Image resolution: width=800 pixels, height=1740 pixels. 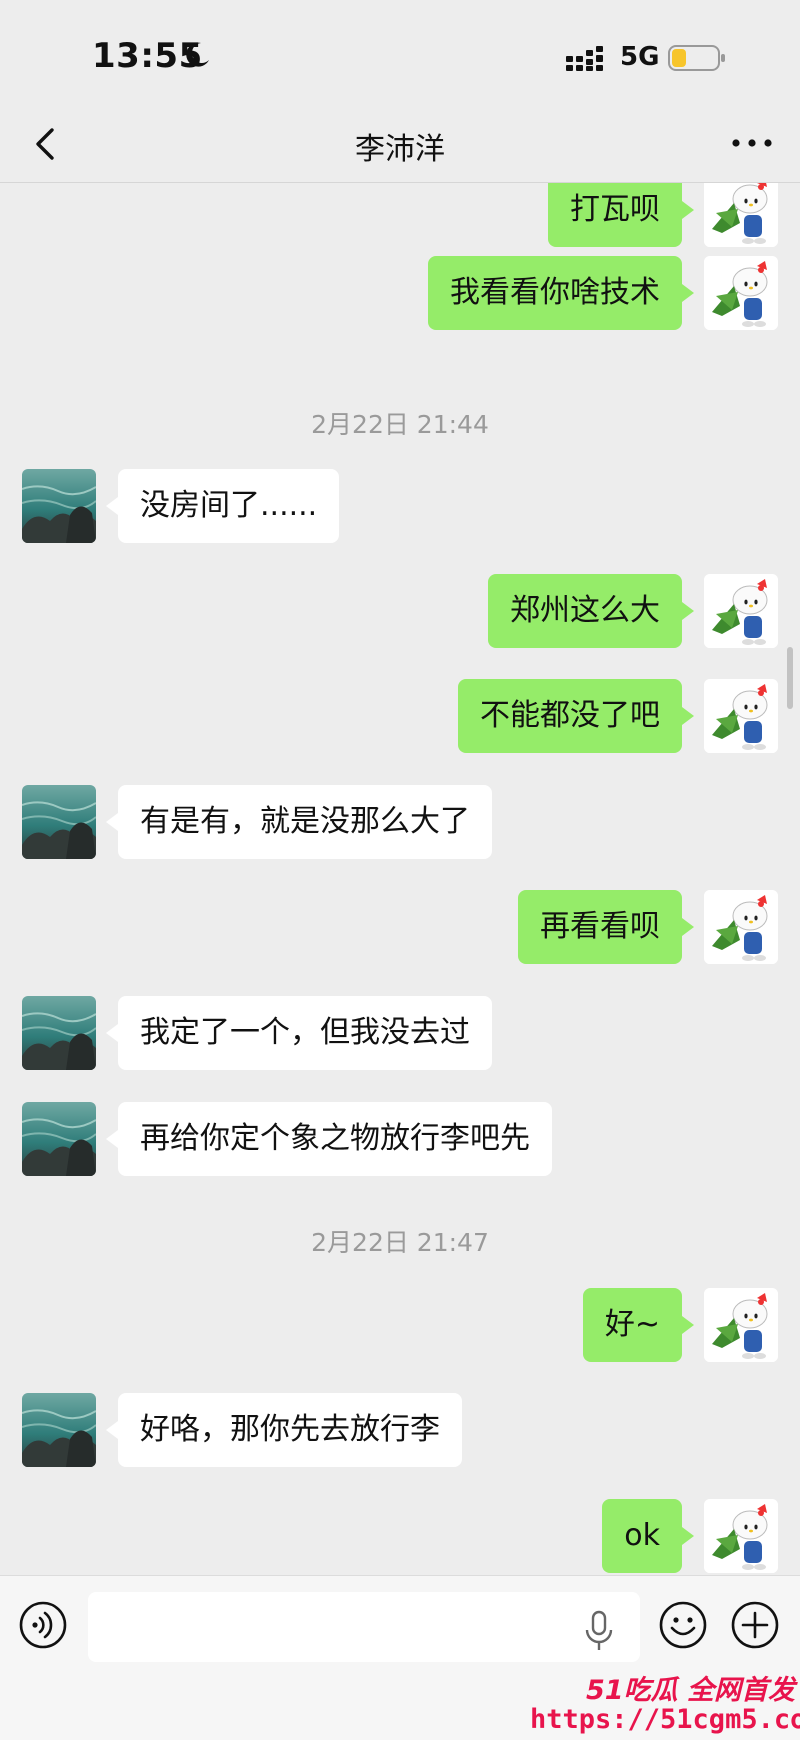 I want to click on more-icon, so click(x=752, y=143).